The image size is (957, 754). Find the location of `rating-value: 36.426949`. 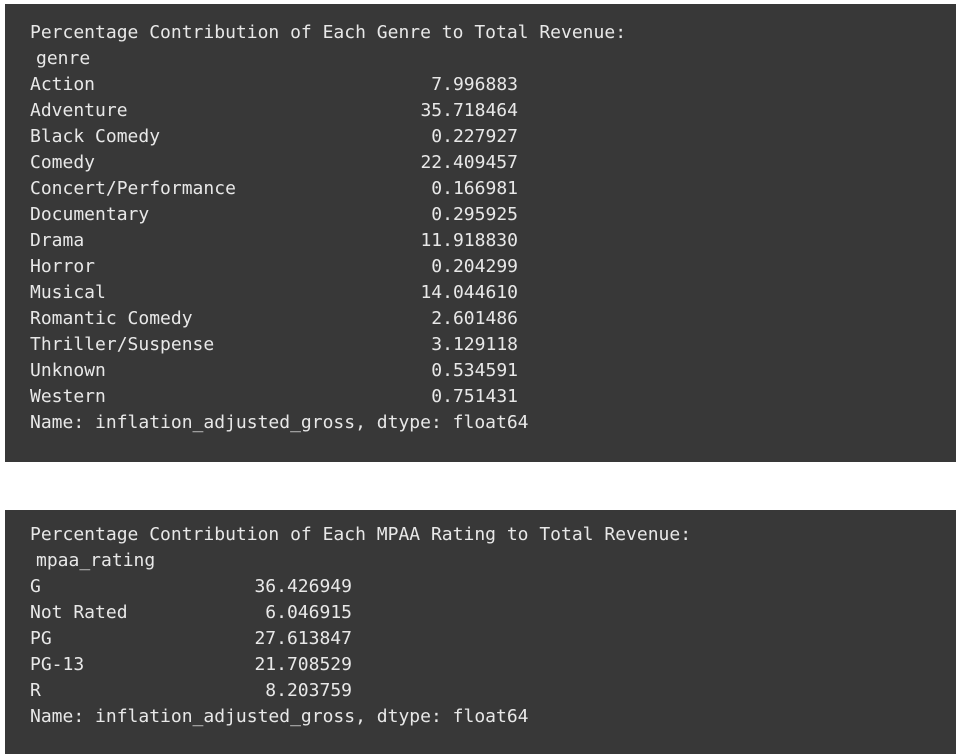

rating-value: 36.426949 is located at coordinates (303, 586).